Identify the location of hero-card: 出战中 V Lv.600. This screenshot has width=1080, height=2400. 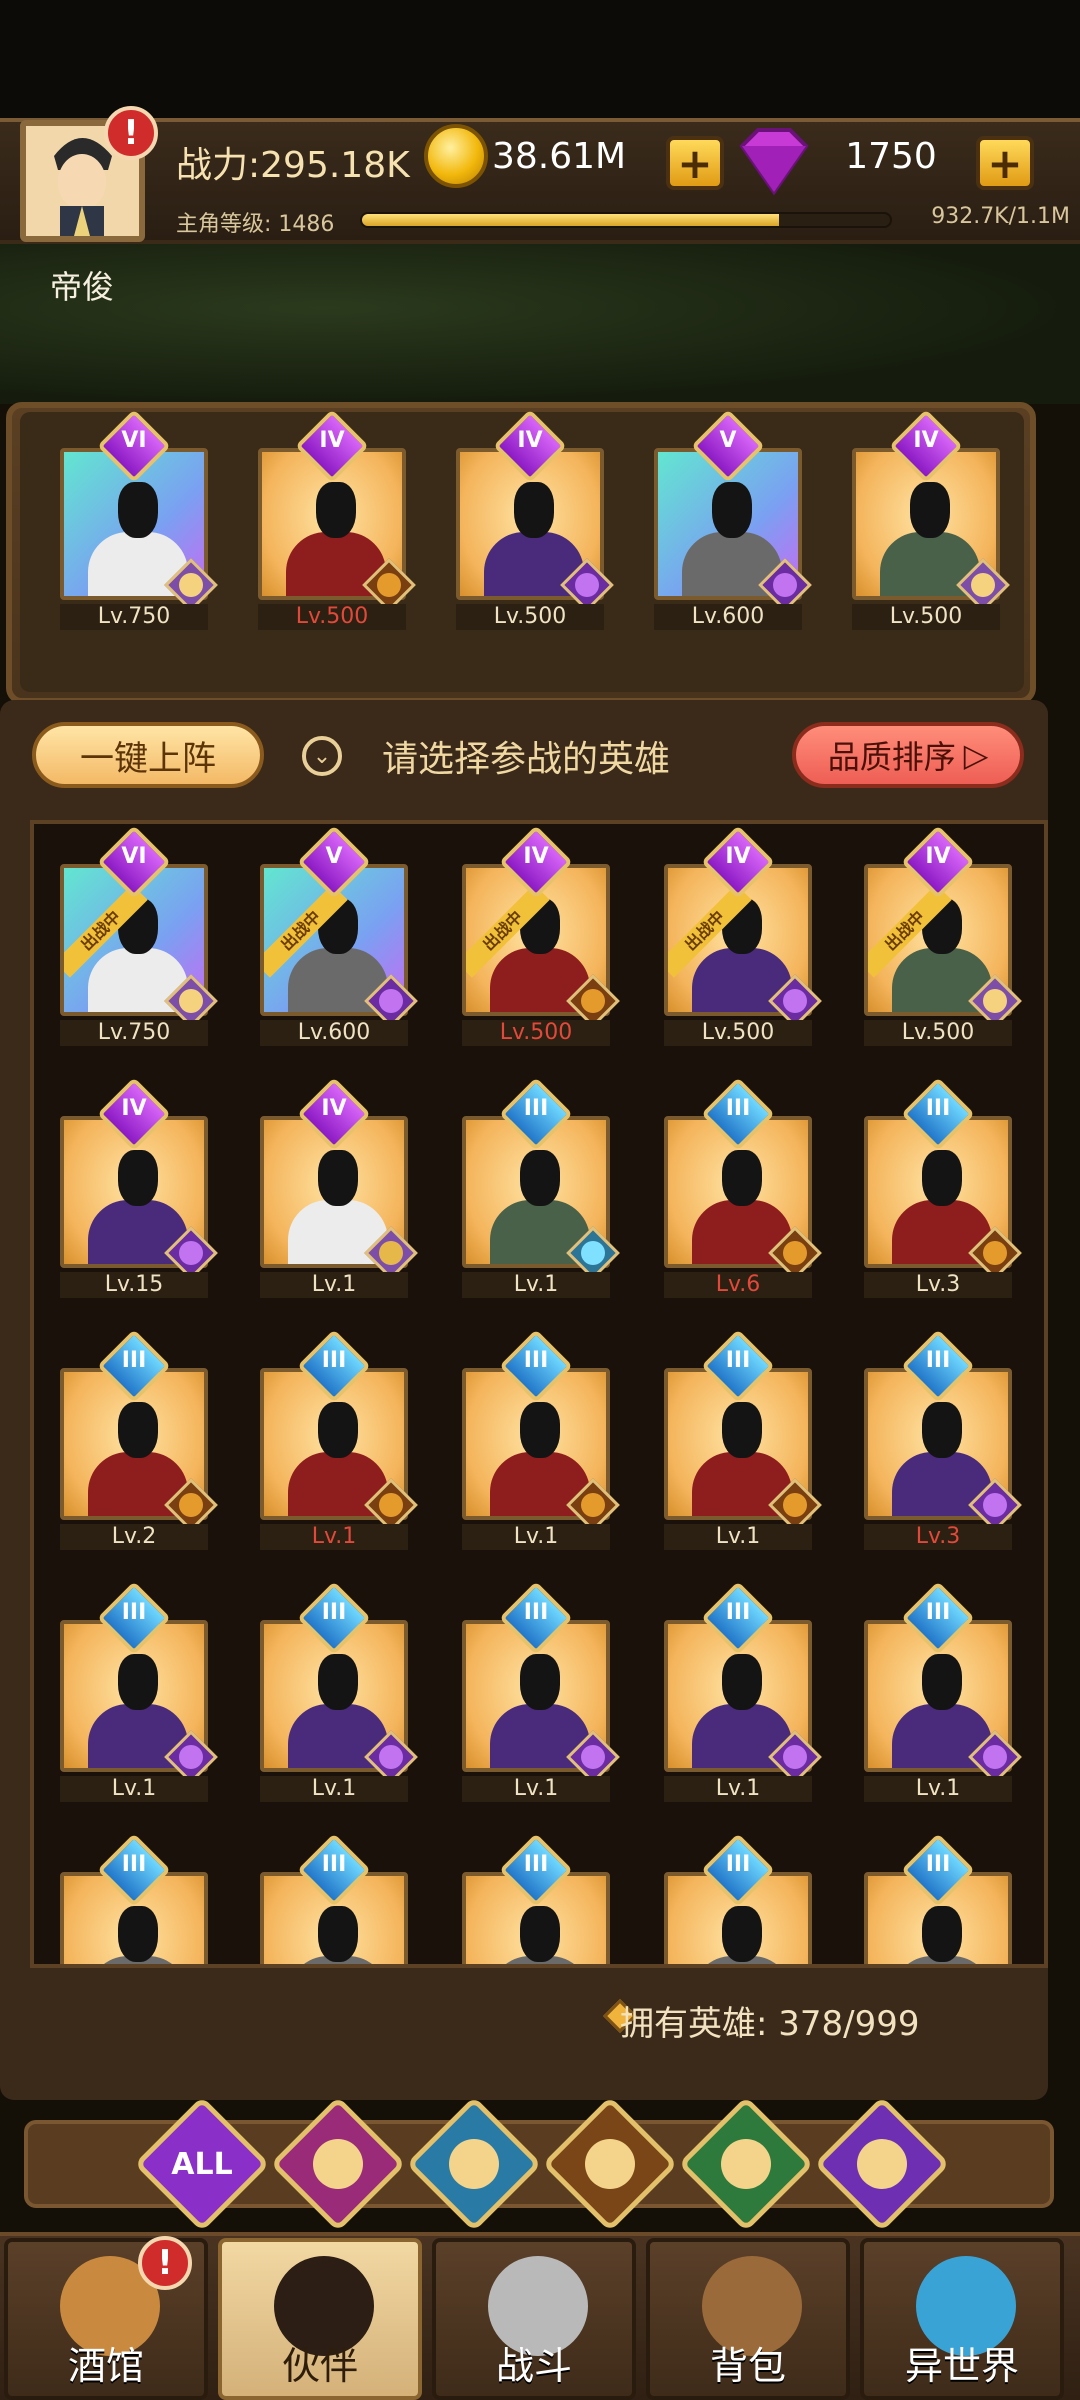
(336, 935).